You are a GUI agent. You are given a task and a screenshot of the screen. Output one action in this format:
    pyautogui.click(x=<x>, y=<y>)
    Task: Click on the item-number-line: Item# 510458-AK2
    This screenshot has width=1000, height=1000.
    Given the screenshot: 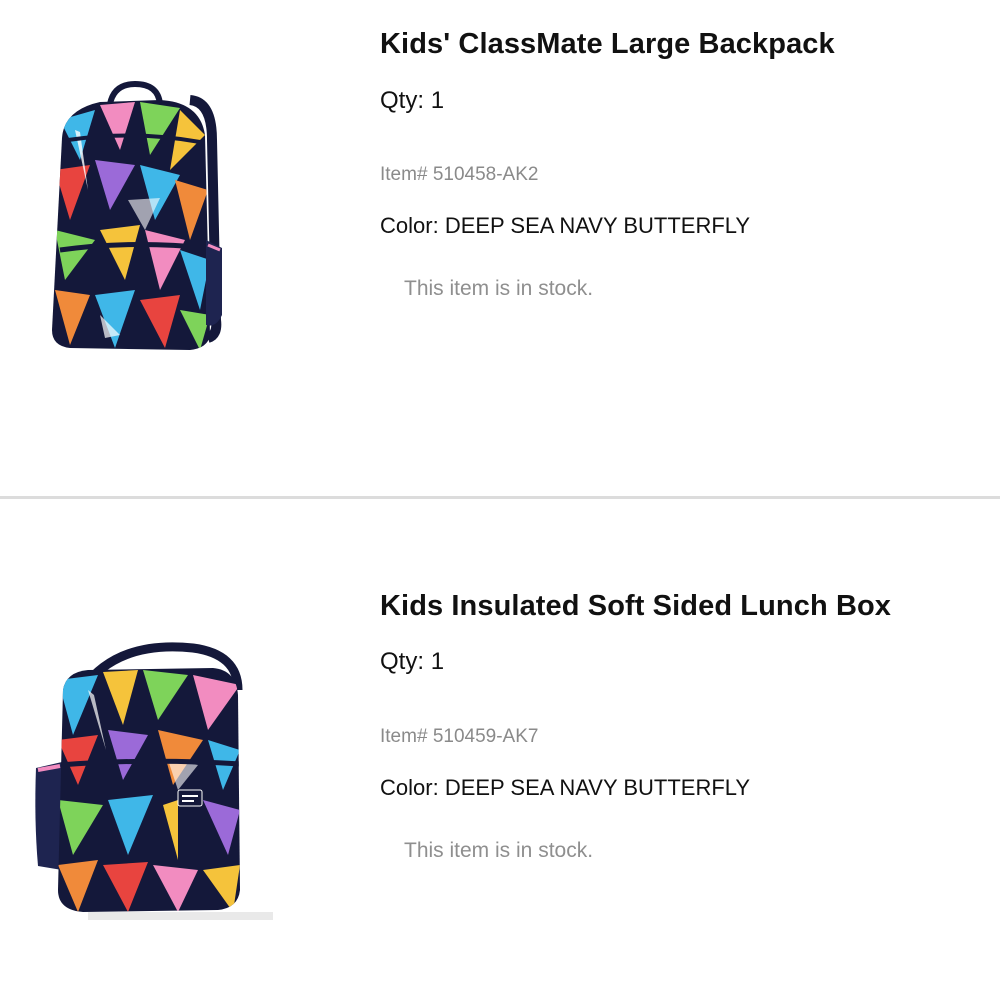 What is the action you would take?
    pyautogui.click(x=459, y=175)
    